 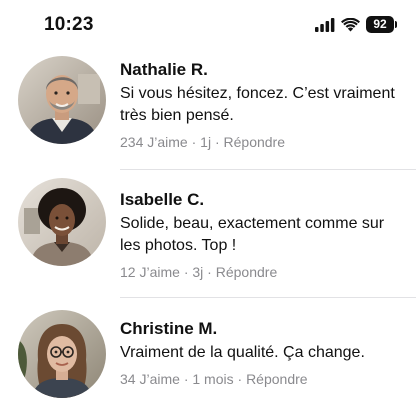 What do you see at coordinates (259, 329) in the screenshot?
I see `comment-author: Christine M.` at bounding box center [259, 329].